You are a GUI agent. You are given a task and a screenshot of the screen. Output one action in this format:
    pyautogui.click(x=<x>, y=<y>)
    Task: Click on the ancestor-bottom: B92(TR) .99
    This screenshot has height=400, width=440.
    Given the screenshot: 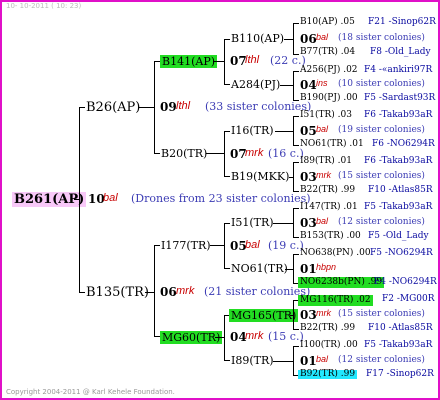 What is the action you would take?
    pyautogui.click(x=328, y=374)
    